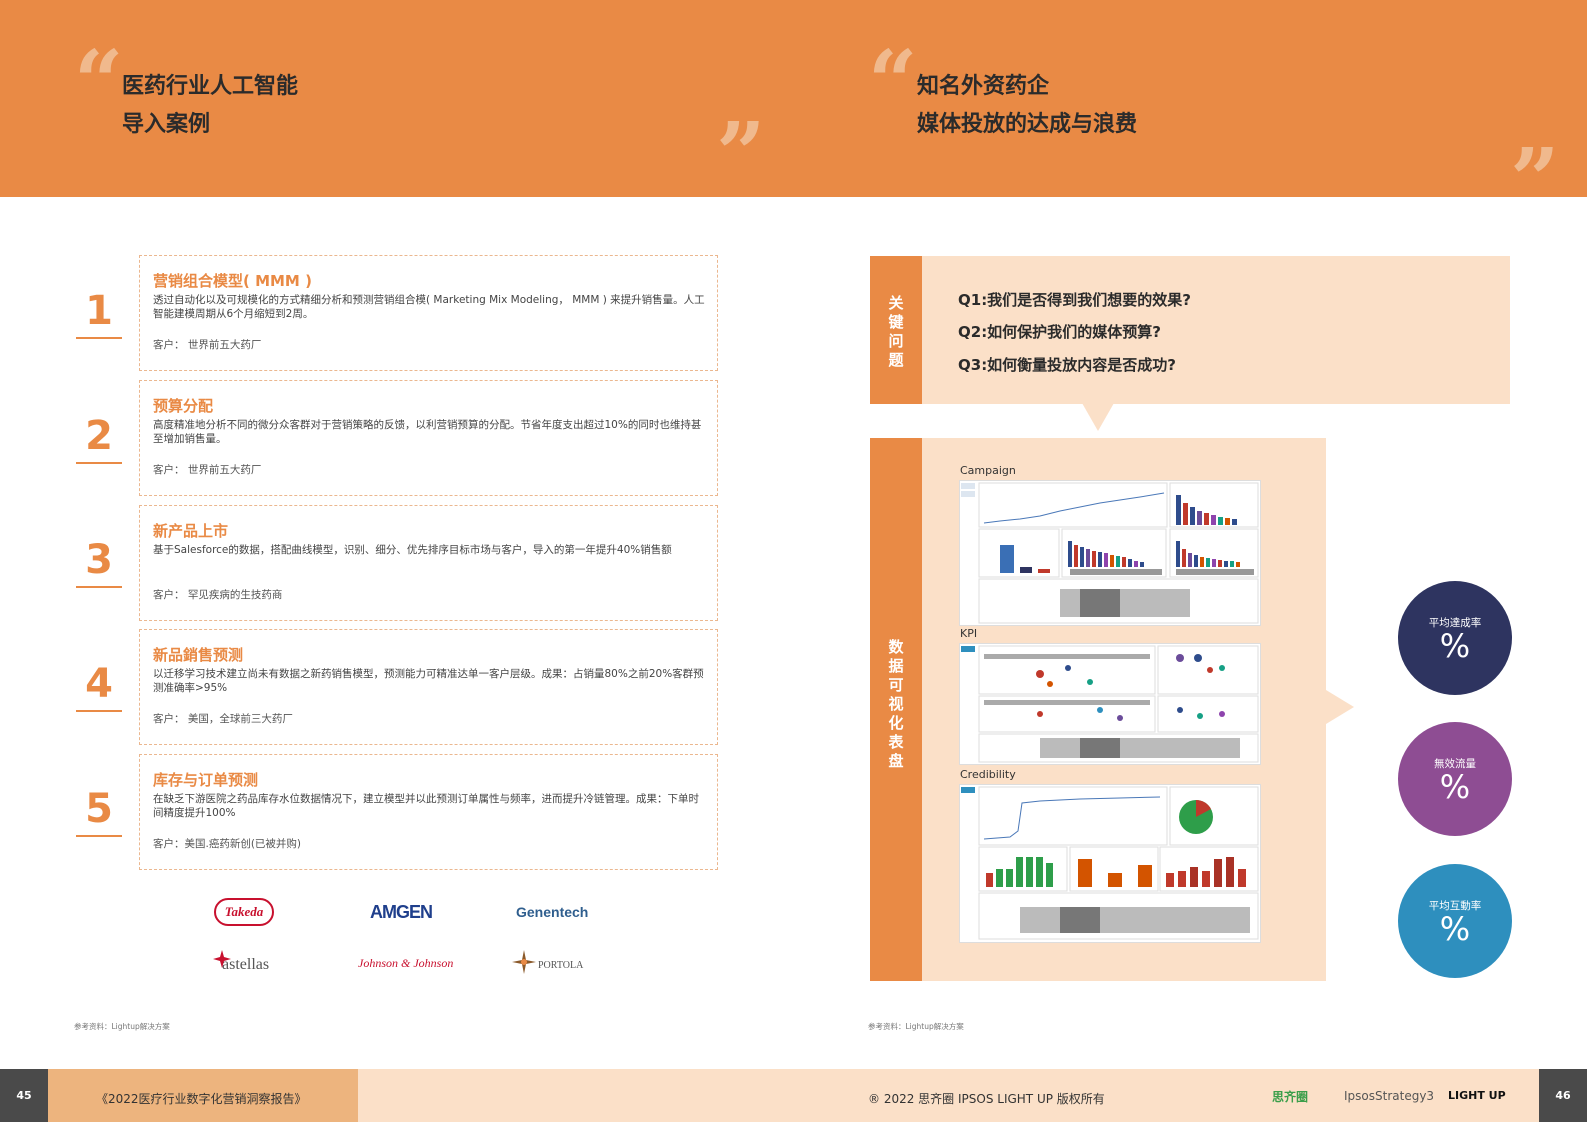 The width and height of the screenshot is (1587, 1122). What do you see at coordinates (1563, 1095) in the screenshot?
I see `page-number-right: 46` at bounding box center [1563, 1095].